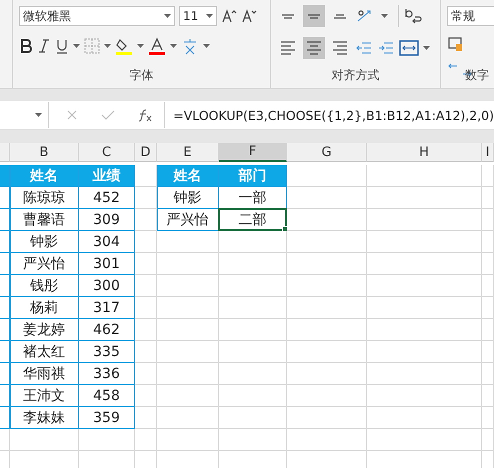  What do you see at coordinates (44, 396) in the screenshot?
I see `table-cell: 王沛文` at bounding box center [44, 396].